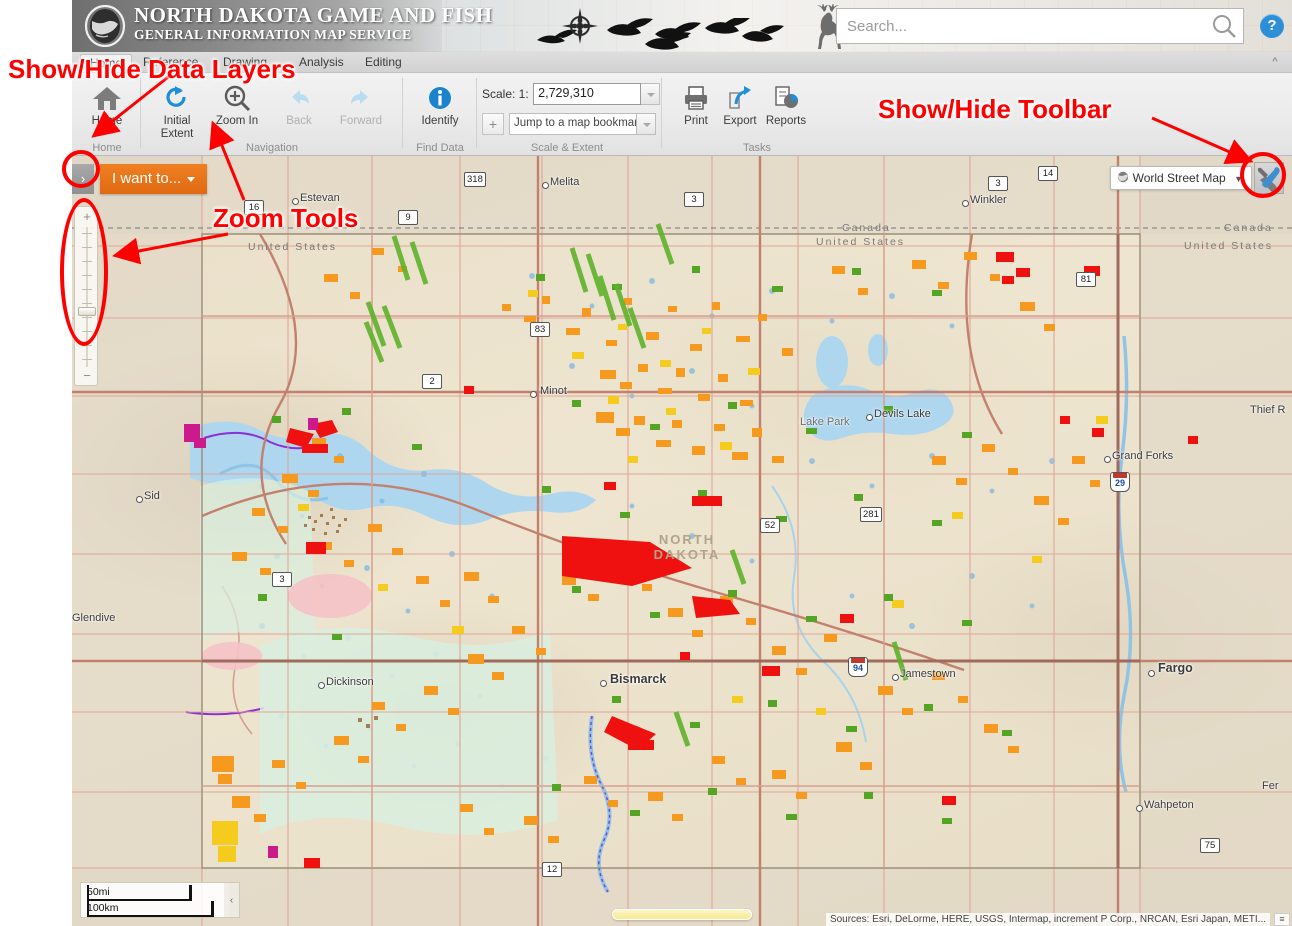  What do you see at coordinates (361, 121) in the screenshot?
I see `forward-label: Forward` at bounding box center [361, 121].